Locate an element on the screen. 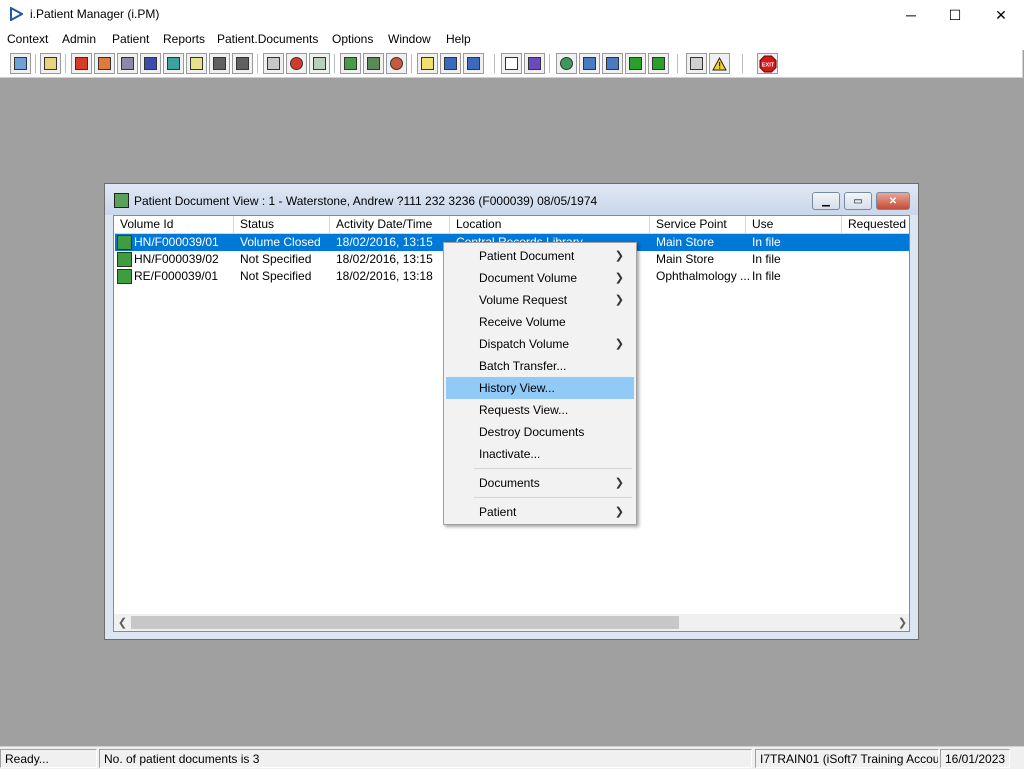 This screenshot has width=1024, height=769. column-volume-id: Volume Id is located at coordinates (174, 224).